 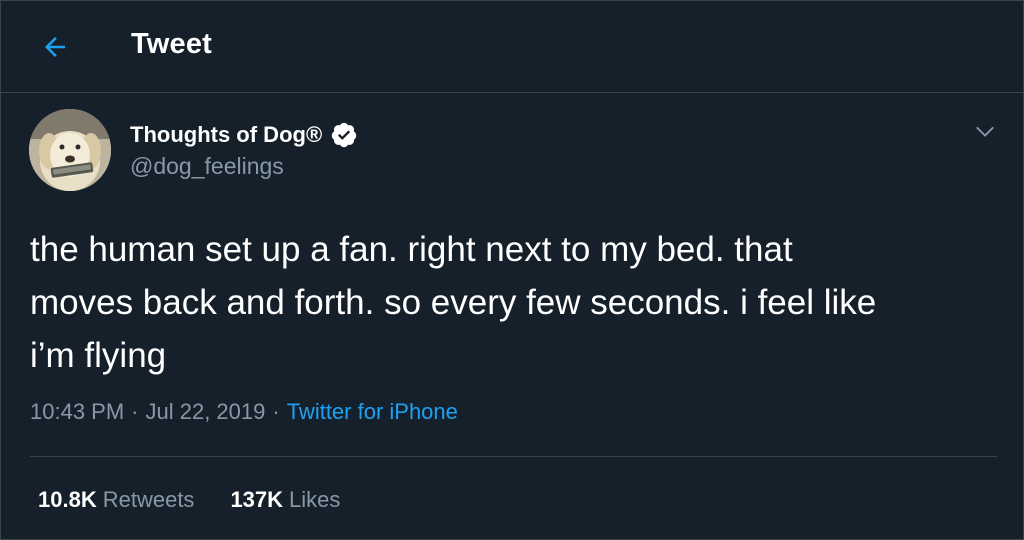 I want to click on display-name: Thoughts of Dog®, so click(x=226, y=135).